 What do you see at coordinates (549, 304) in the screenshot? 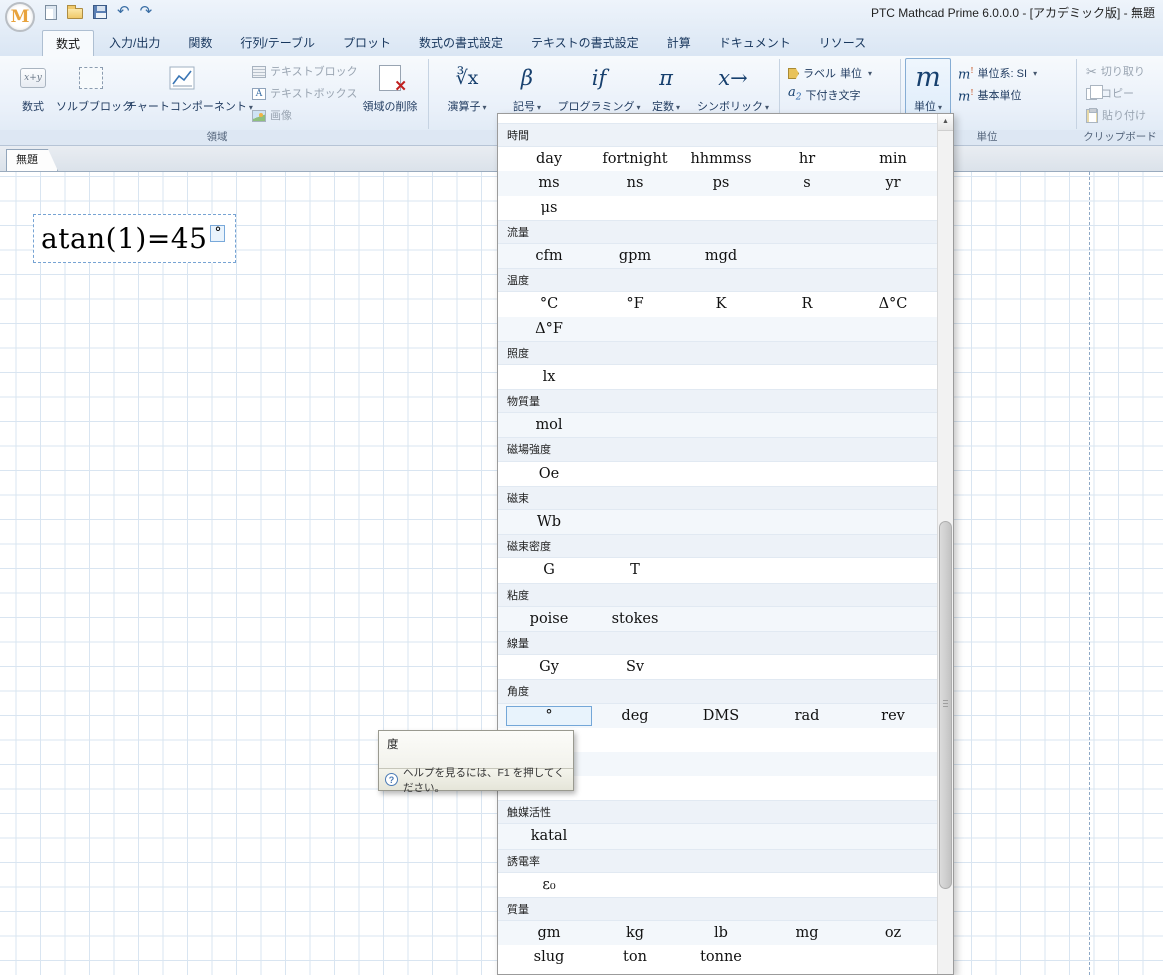
I see `unit-option: °C` at bounding box center [549, 304].